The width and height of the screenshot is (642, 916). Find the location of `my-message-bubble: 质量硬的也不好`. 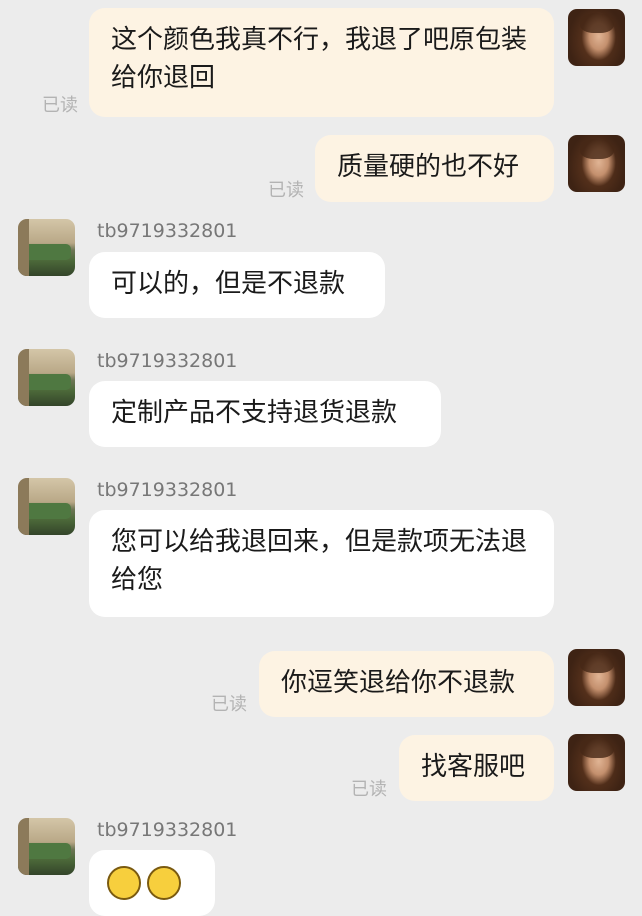

my-message-bubble: 质量硬的也不好 is located at coordinates (434, 168).